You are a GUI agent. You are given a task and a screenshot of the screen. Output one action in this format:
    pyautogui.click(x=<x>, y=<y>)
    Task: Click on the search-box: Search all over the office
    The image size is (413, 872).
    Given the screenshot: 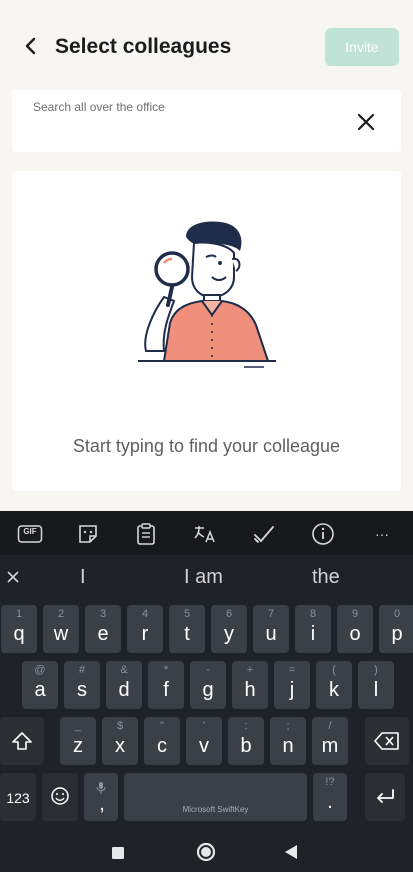 What is the action you would take?
    pyautogui.click(x=206, y=121)
    